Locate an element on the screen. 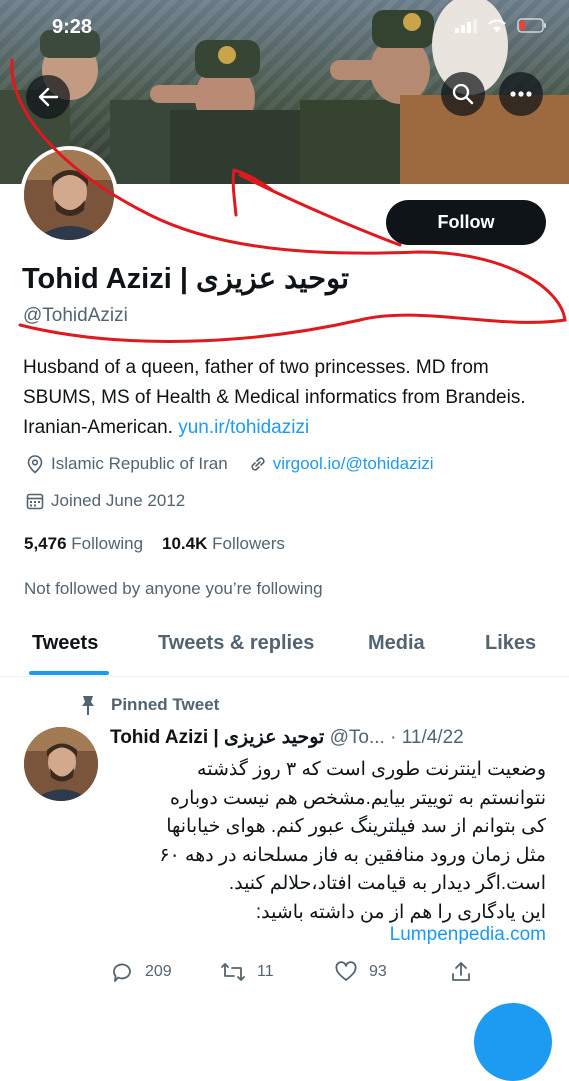 This screenshot has height=1081, width=569. followers-label: Followers is located at coordinates (248, 543).